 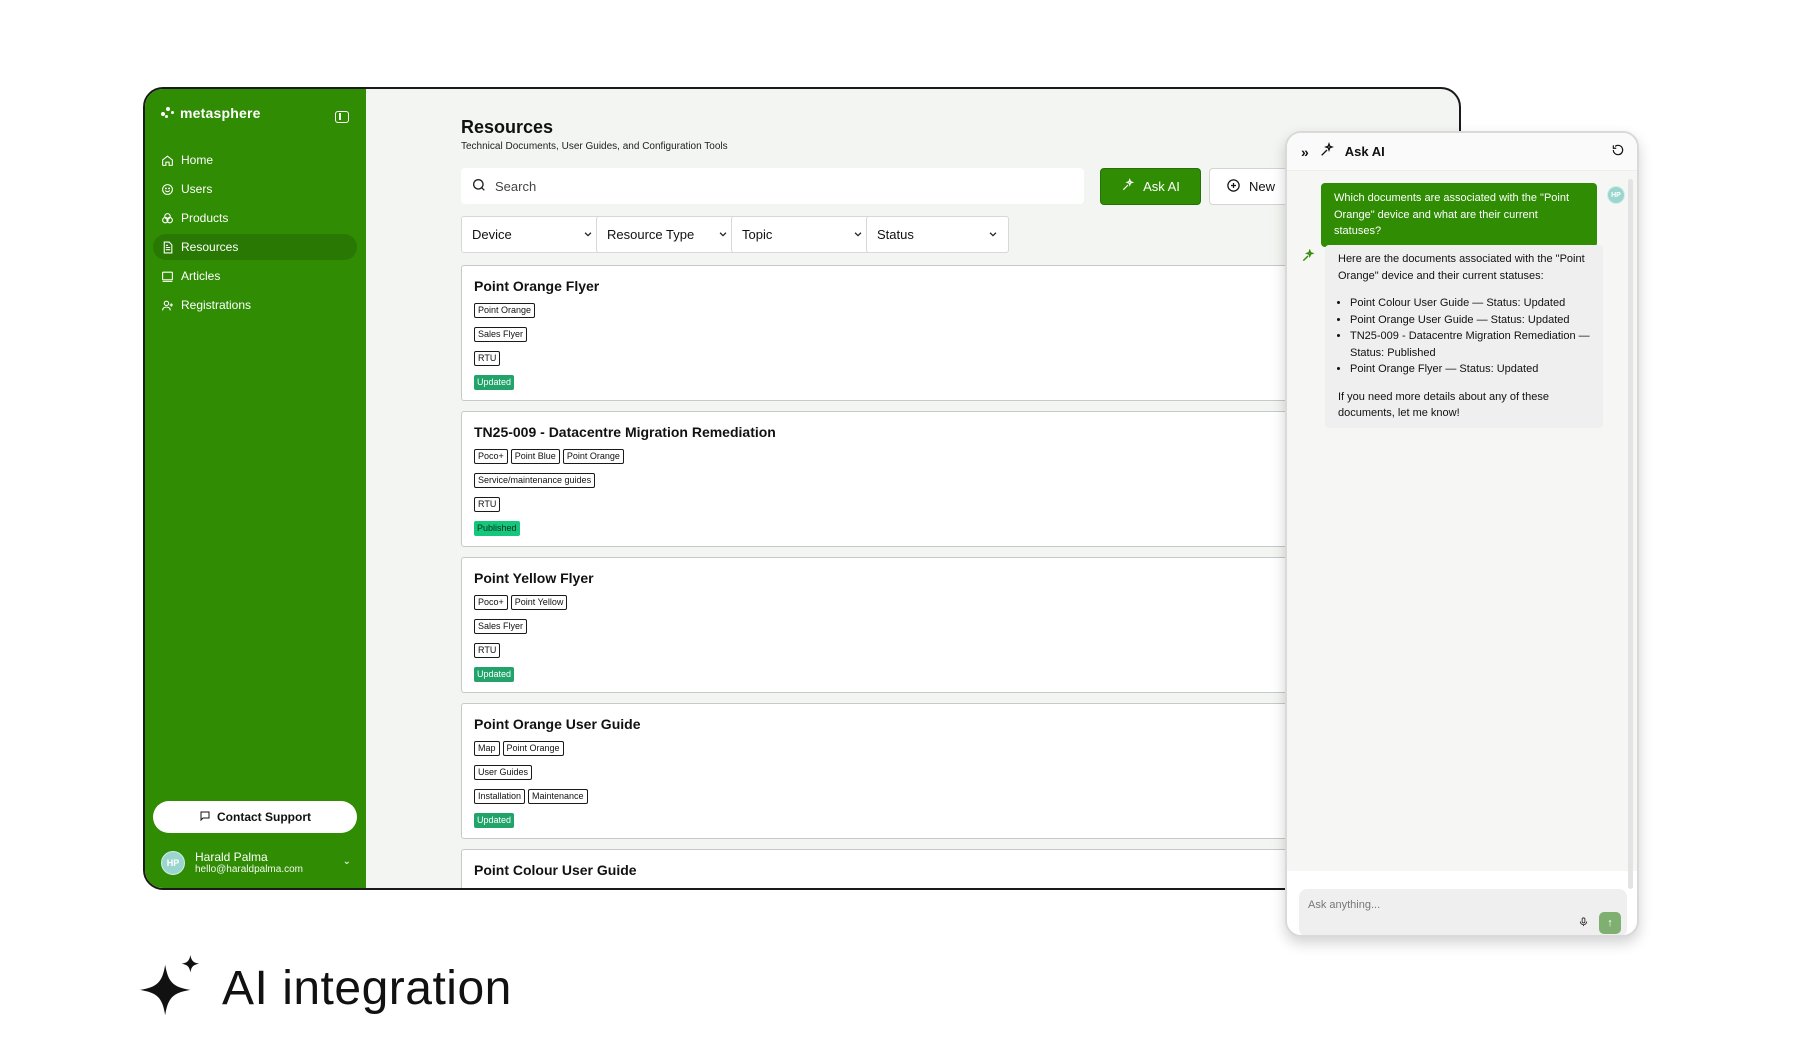 What do you see at coordinates (1470, 369) in the screenshot?
I see `ai-list-item: Point Orange Flyer — Status: Updated` at bounding box center [1470, 369].